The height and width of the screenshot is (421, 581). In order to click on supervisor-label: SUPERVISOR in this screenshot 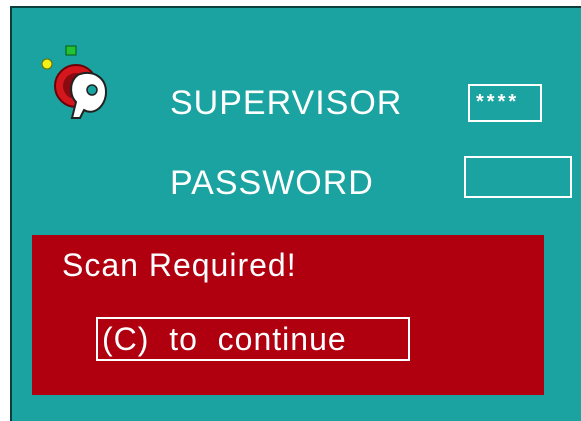, I will do `click(286, 103)`.